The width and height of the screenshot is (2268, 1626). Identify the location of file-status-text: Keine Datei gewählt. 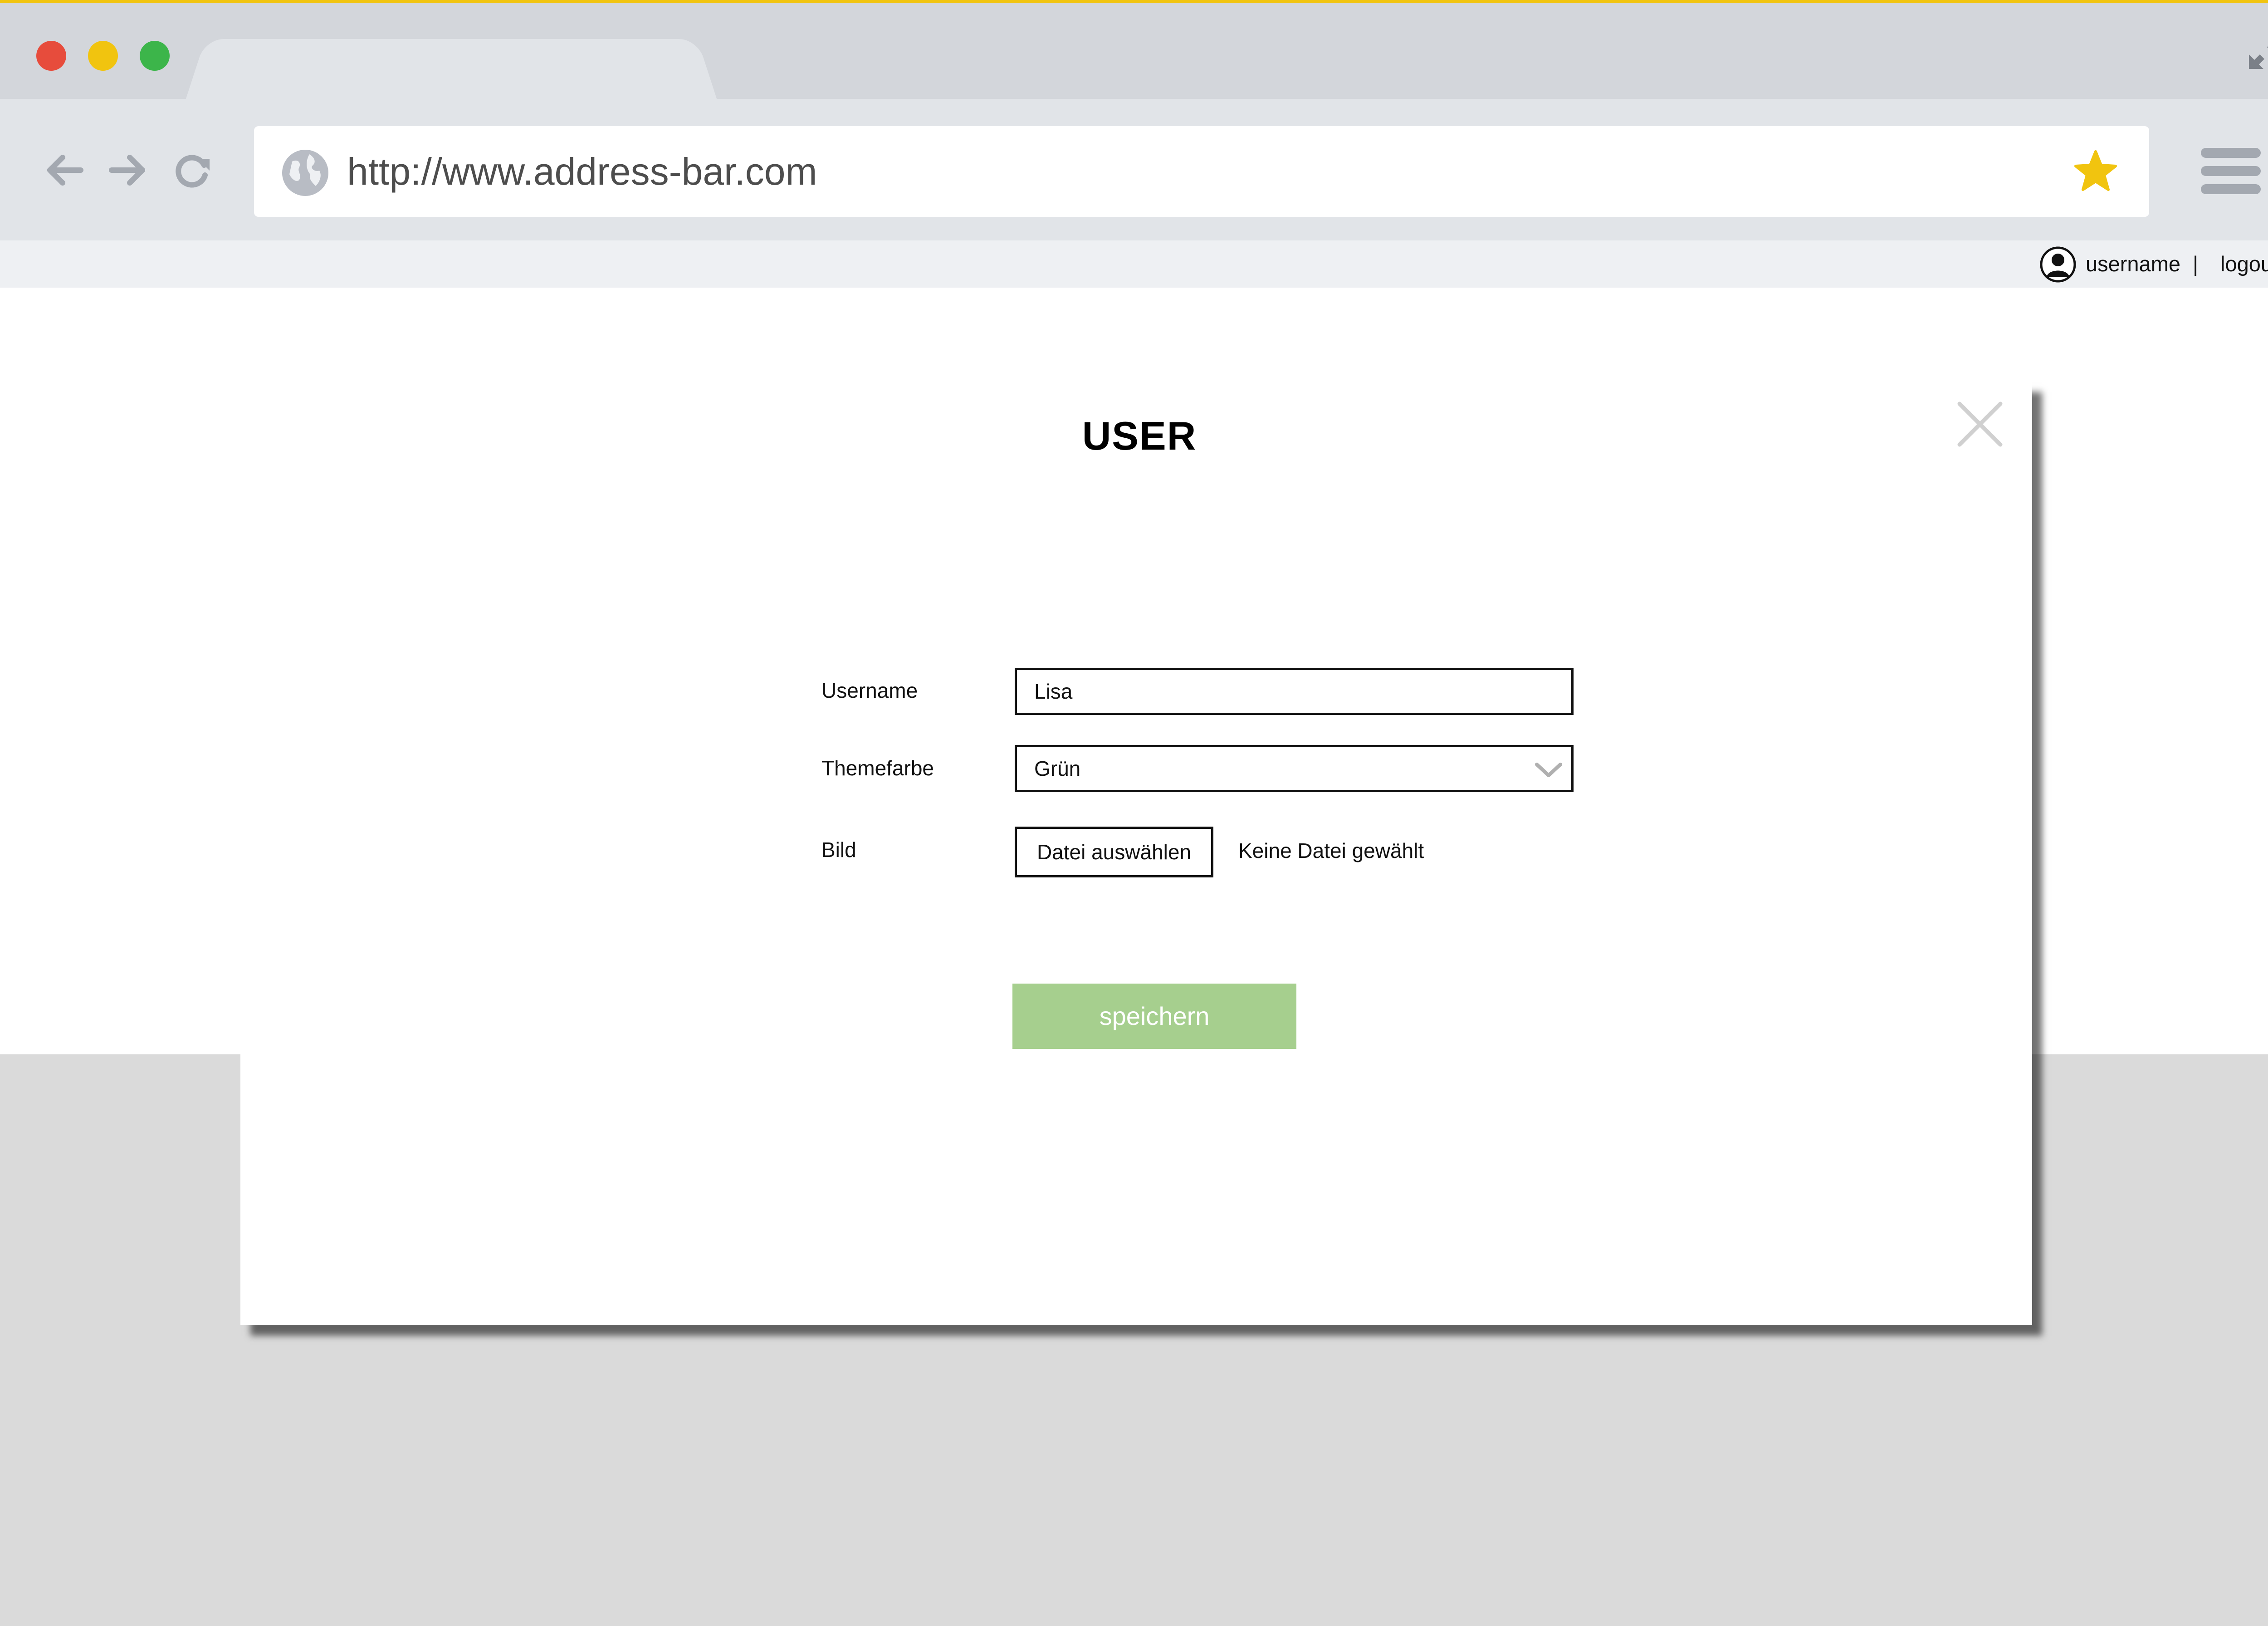
(1331, 850).